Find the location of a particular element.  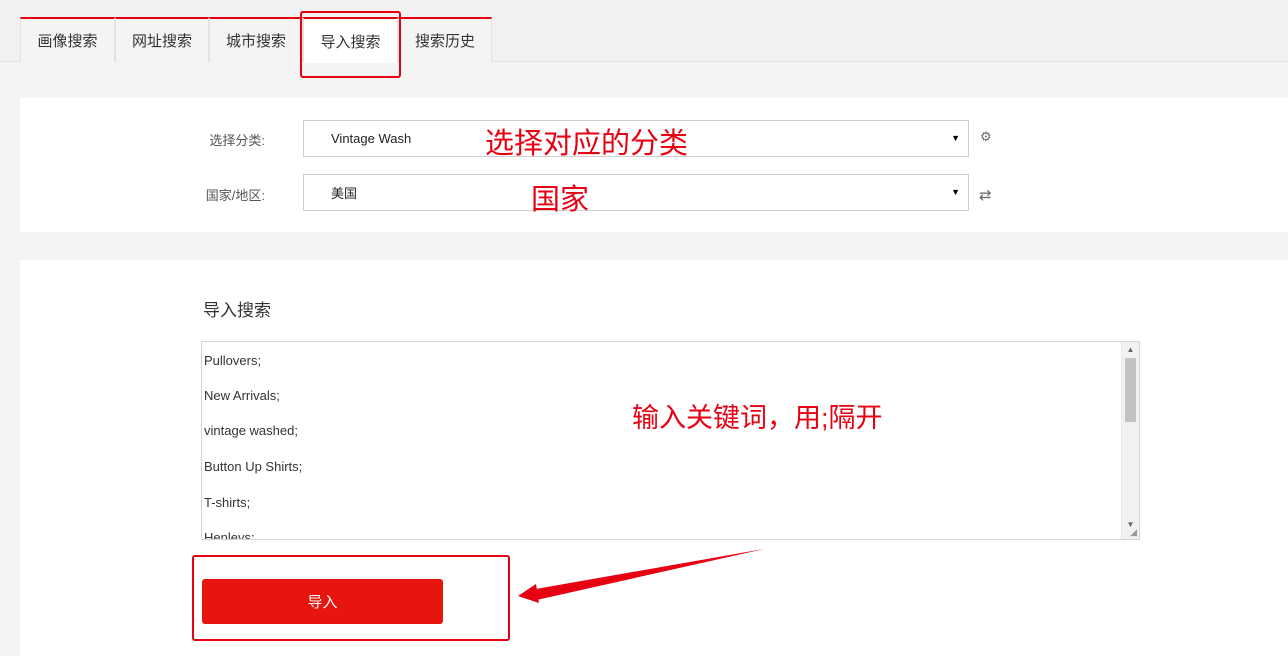

country-annotation: 国家 is located at coordinates (560, 200).